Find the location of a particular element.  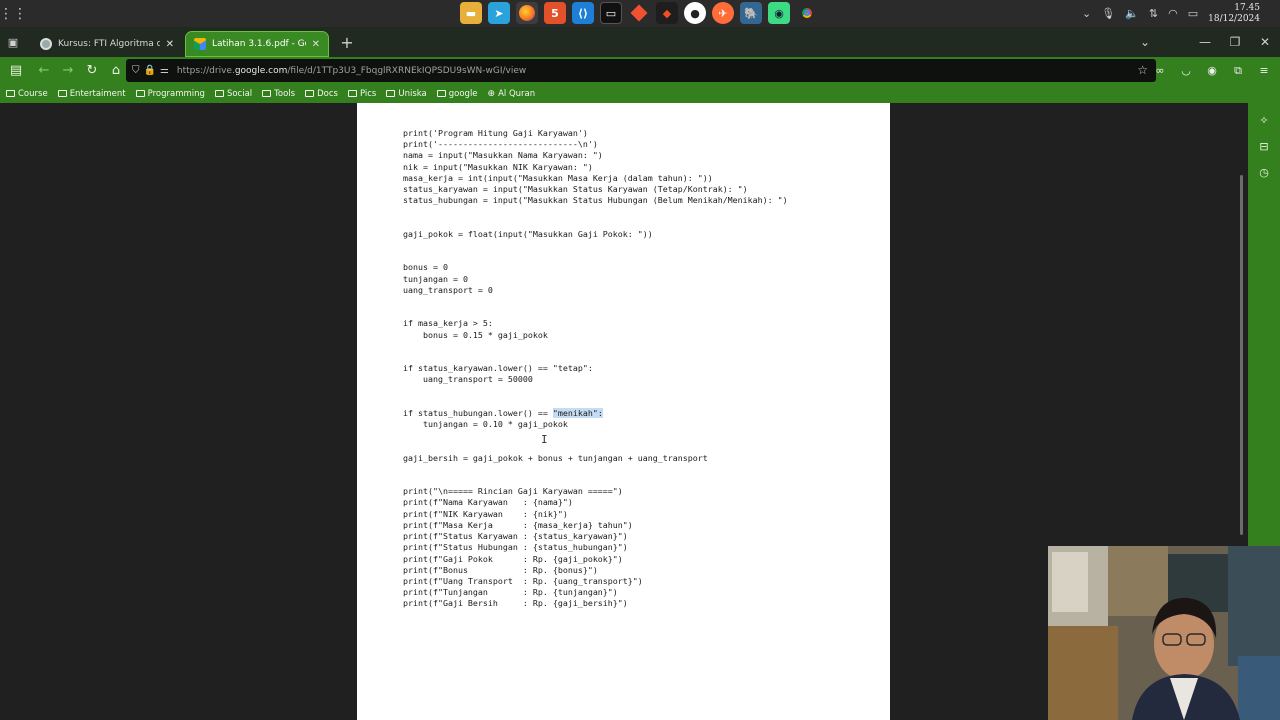

home-button: ⌂ is located at coordinates (116, 71).